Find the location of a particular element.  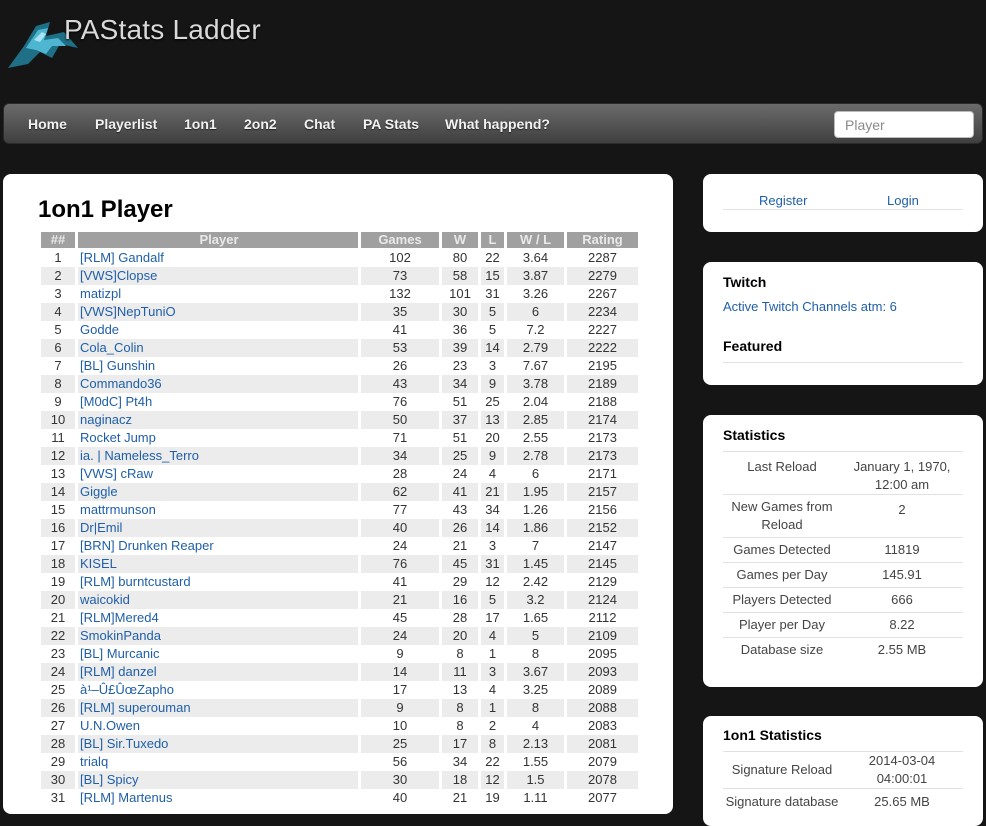

player-name-link: trialq is located at coordinates (94, 761).